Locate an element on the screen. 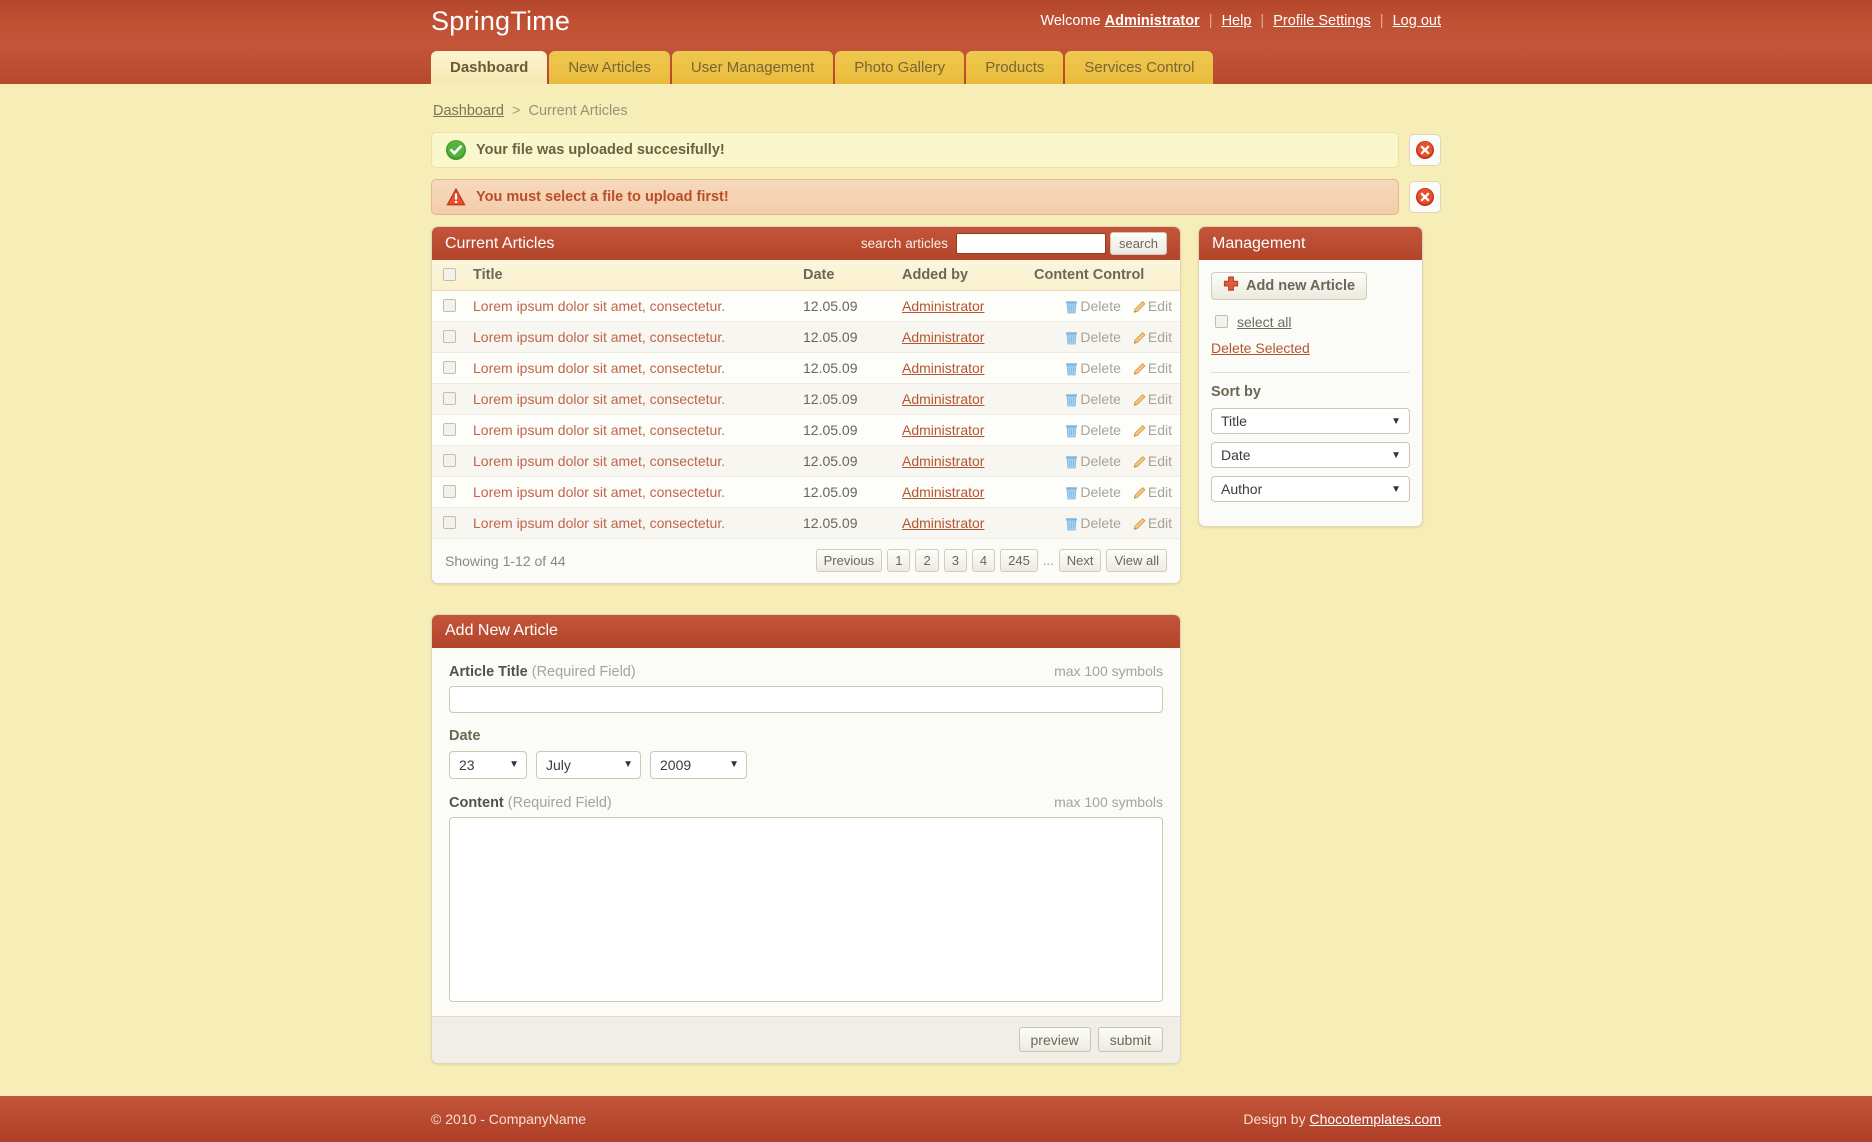 This screenshot has width=1872, height=1142. help-link: Help is located at coordinates (1237, 21).